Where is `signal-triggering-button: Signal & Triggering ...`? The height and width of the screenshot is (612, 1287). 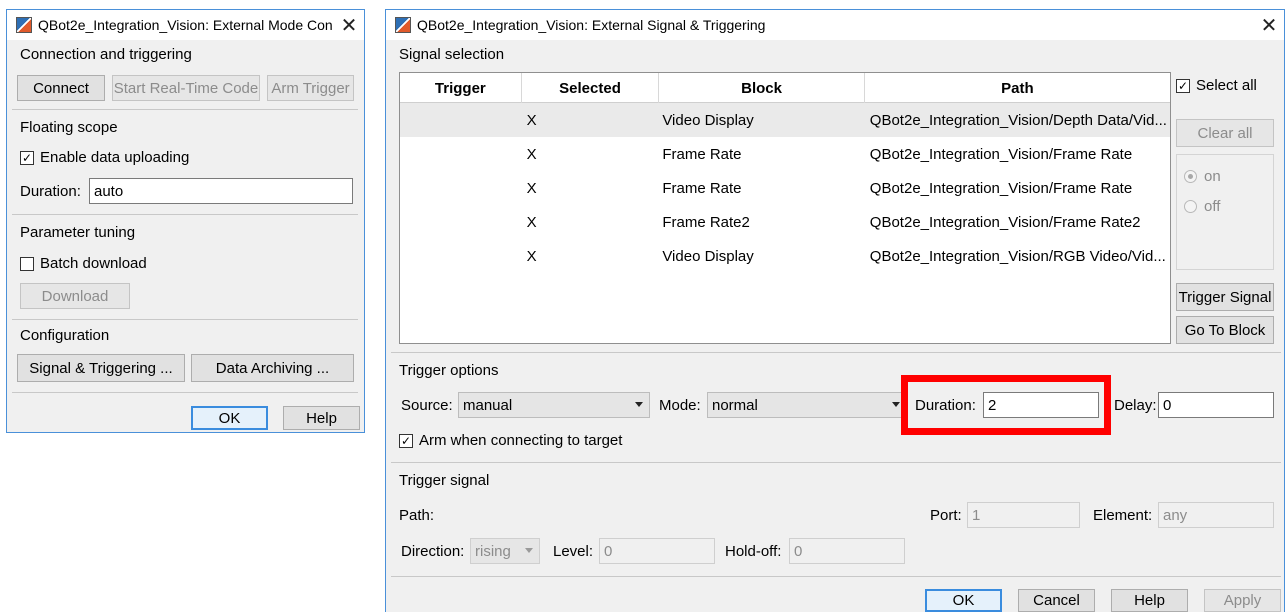 signal-triggering-button: Signal & Triggering ... is located at coordinates (101, 368).